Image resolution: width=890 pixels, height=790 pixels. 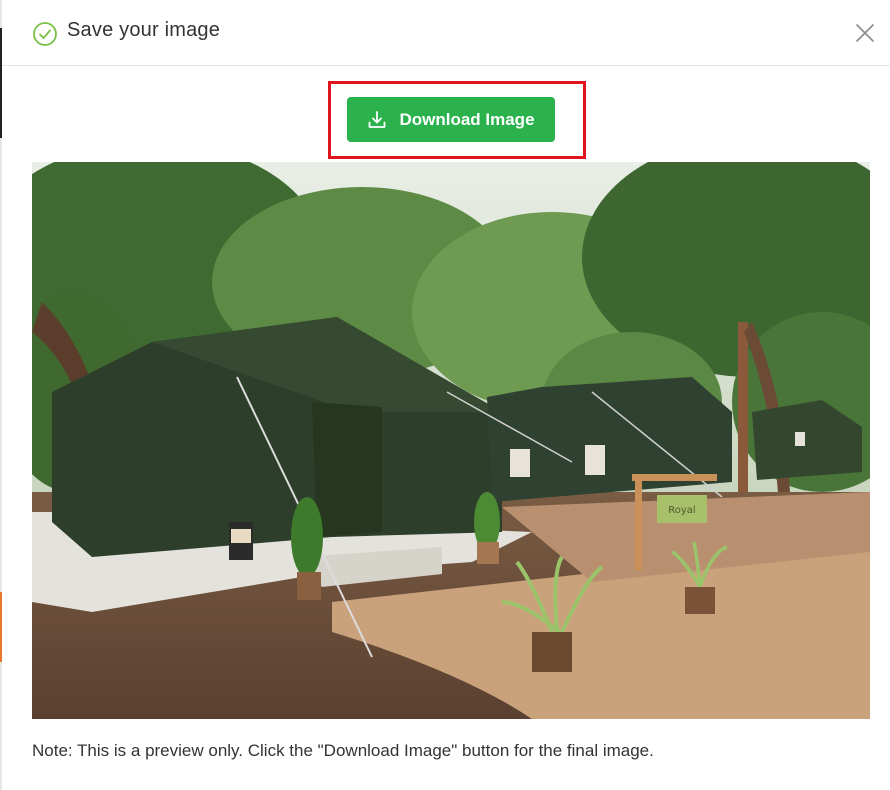 I want to click on close-icon, so click(x=865, y=33).